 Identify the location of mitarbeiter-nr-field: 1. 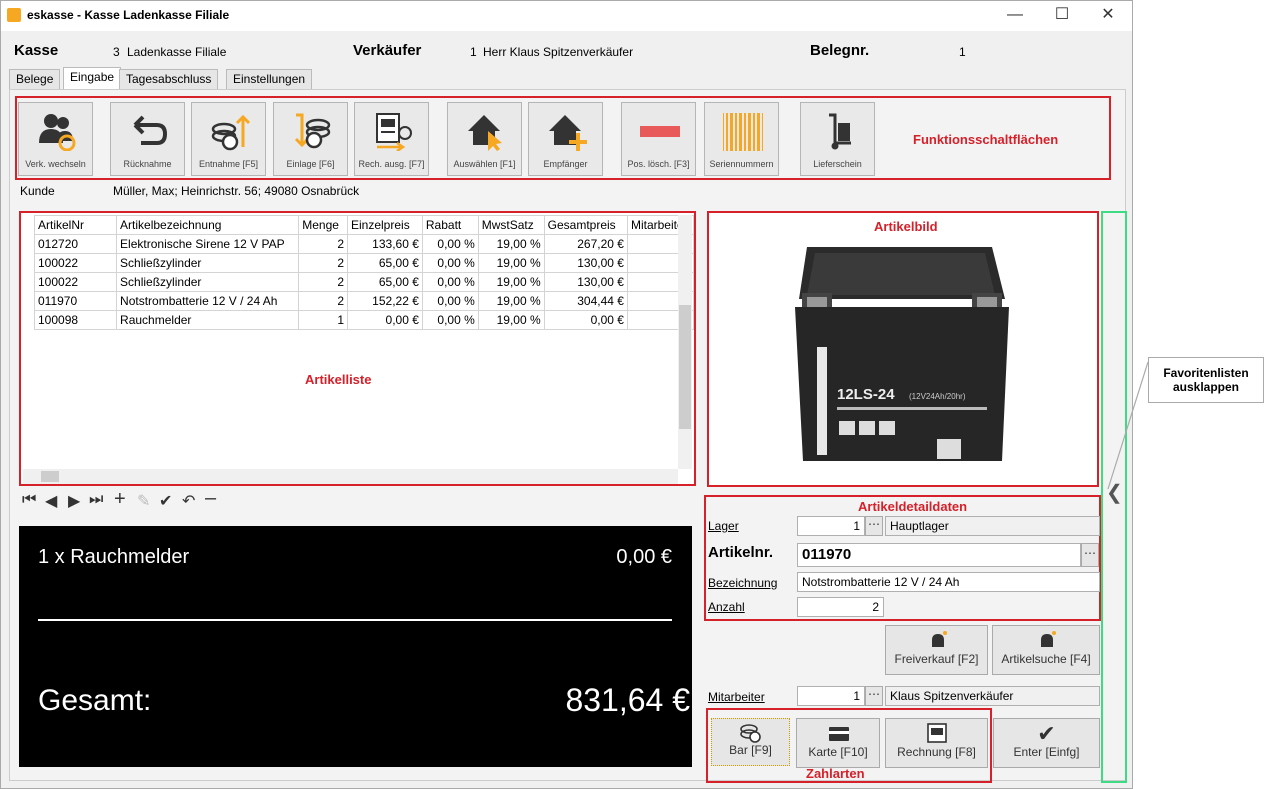
(831, 696).